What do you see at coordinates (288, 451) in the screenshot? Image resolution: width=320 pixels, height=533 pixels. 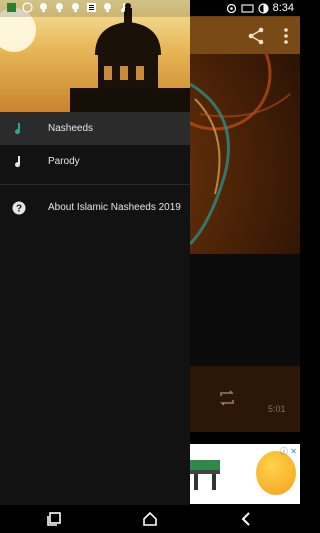 I see `ad-info-close-icon: ⓘ ✕` at bounding box center [288, 451].